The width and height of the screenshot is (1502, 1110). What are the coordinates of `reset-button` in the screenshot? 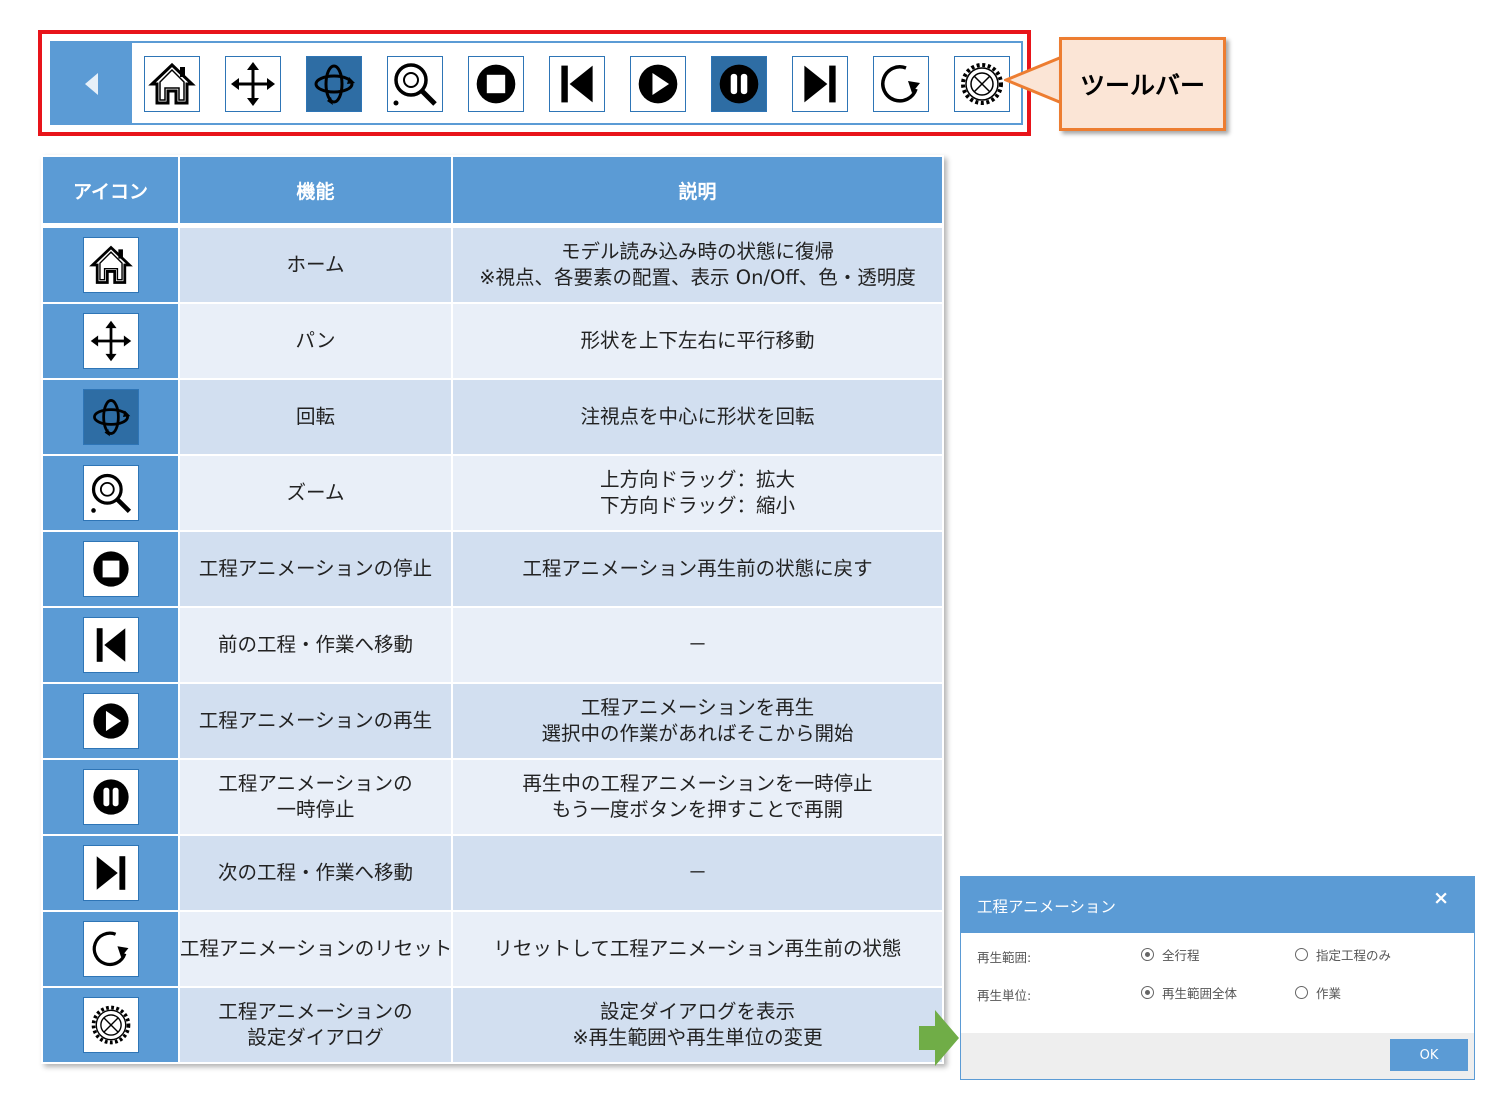 It's located at (901, 84).